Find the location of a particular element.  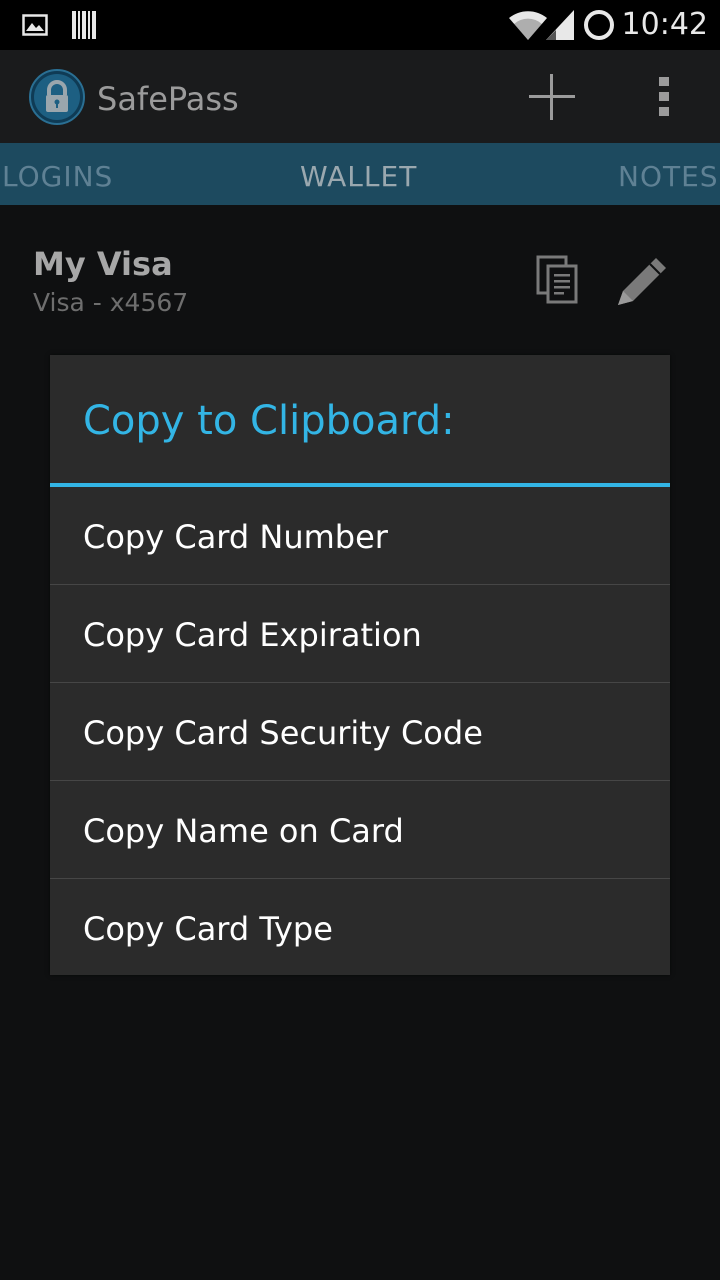

overflow-menu-icon is located at coordinates (664, 96).